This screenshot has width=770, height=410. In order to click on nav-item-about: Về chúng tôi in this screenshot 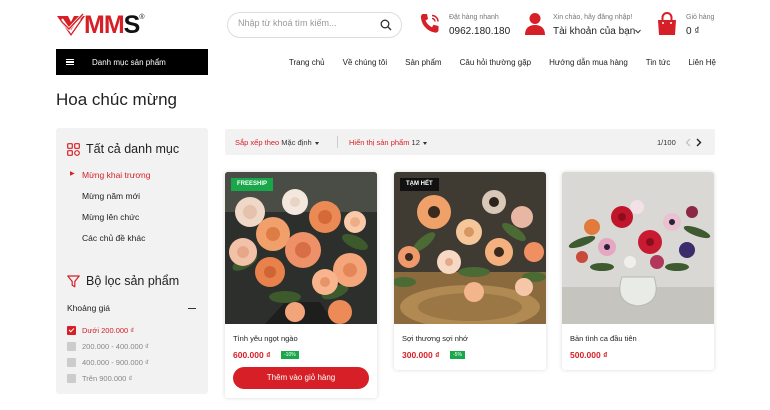, I will do `click(365, 62)`.